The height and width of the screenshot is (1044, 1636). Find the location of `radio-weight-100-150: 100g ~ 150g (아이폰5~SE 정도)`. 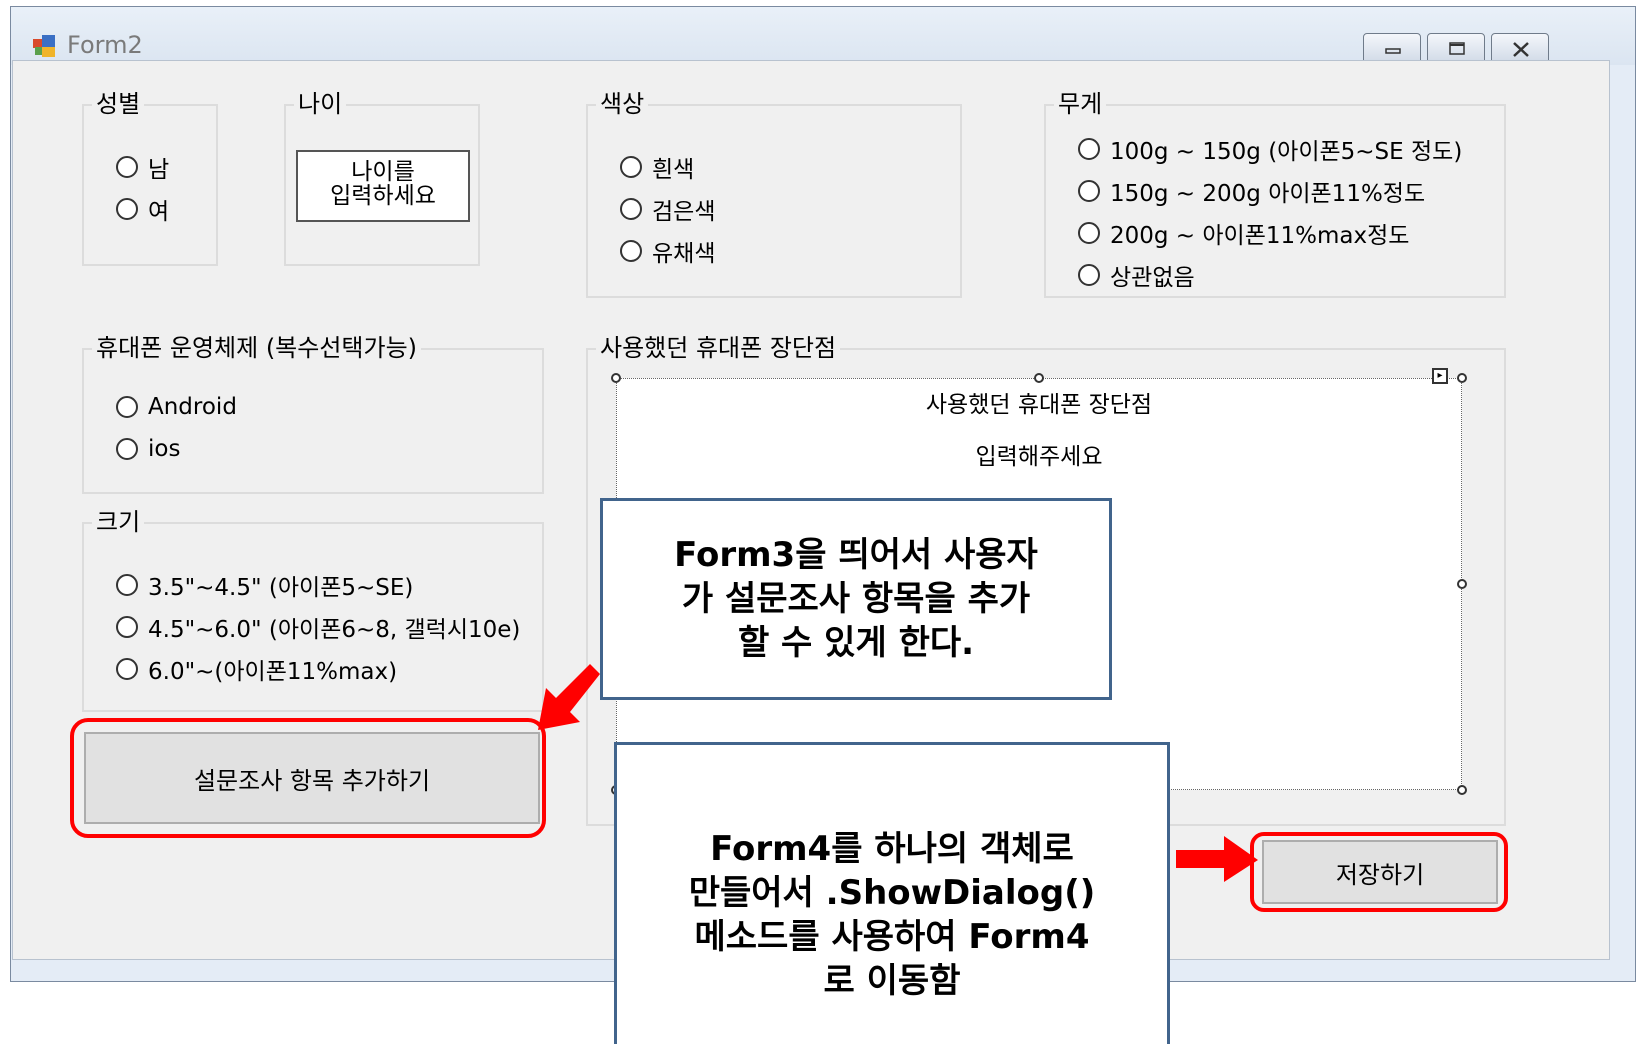

radio-weight-100-150: 100g ~ 150g (아이폰5~SE 정도) is located at coordinates (1270, 149).